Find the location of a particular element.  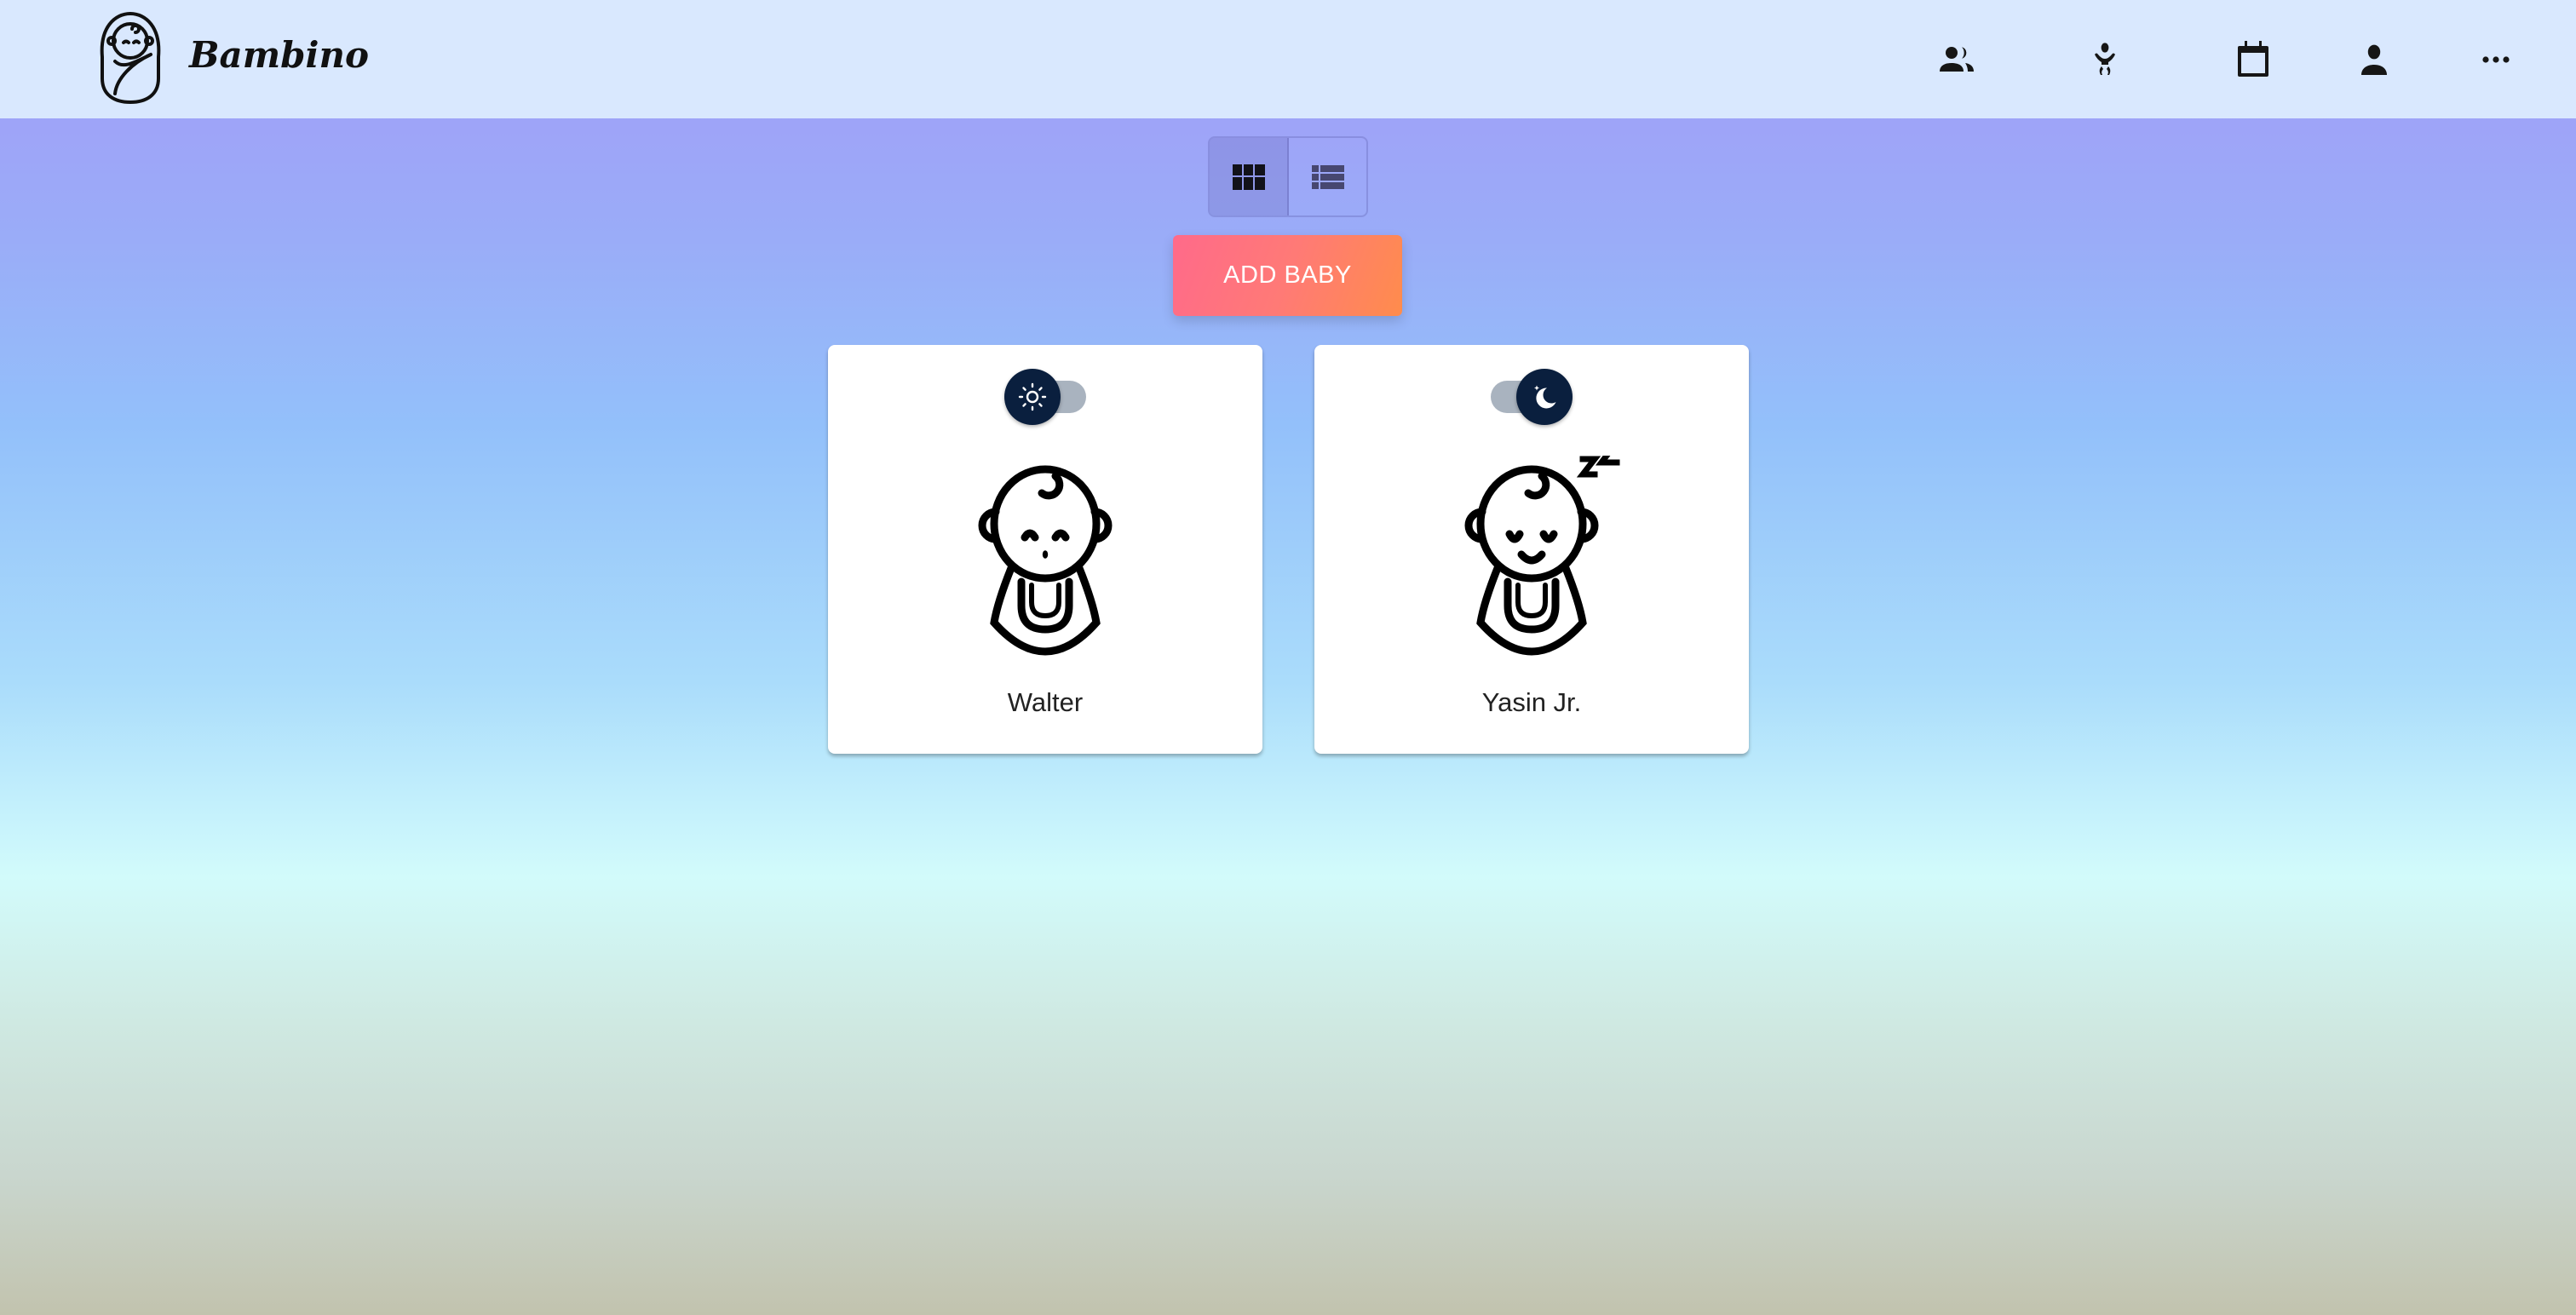

sleeping-baby-icon is located at coordinates (1542, 556).